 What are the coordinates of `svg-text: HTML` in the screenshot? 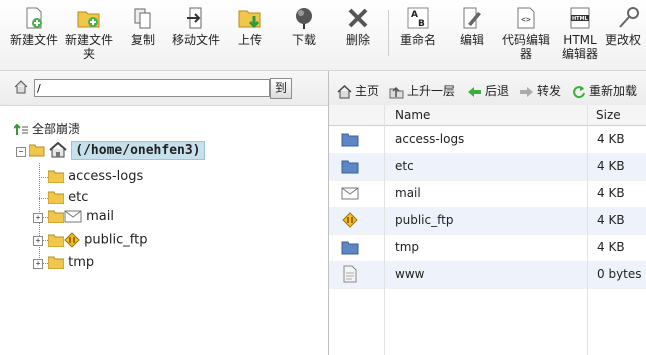 It's located at (580, 19).